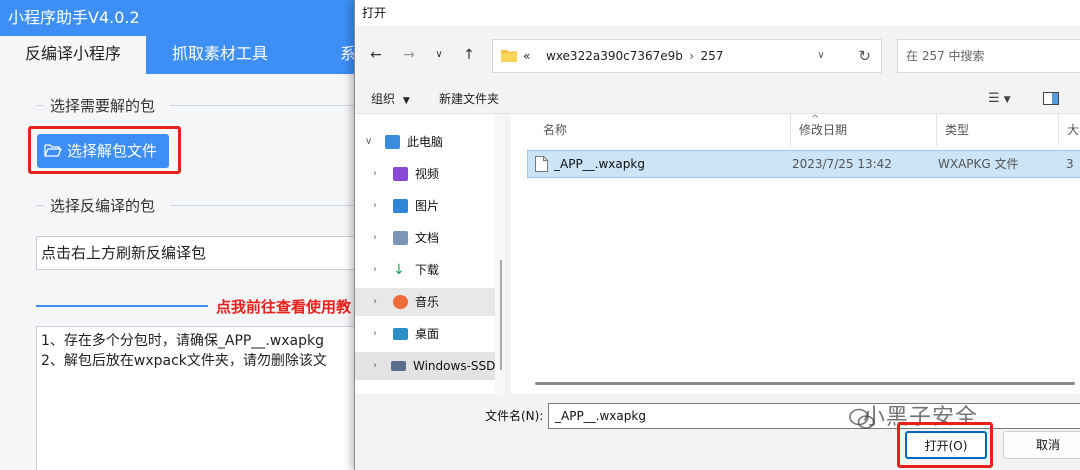 Image resolution: width=1080 pixels, height=470 pixels. What do you see at coordinates (383, 99) in the screenshot?
I see `organize-label: 组织` at bounding box center [383, 99].